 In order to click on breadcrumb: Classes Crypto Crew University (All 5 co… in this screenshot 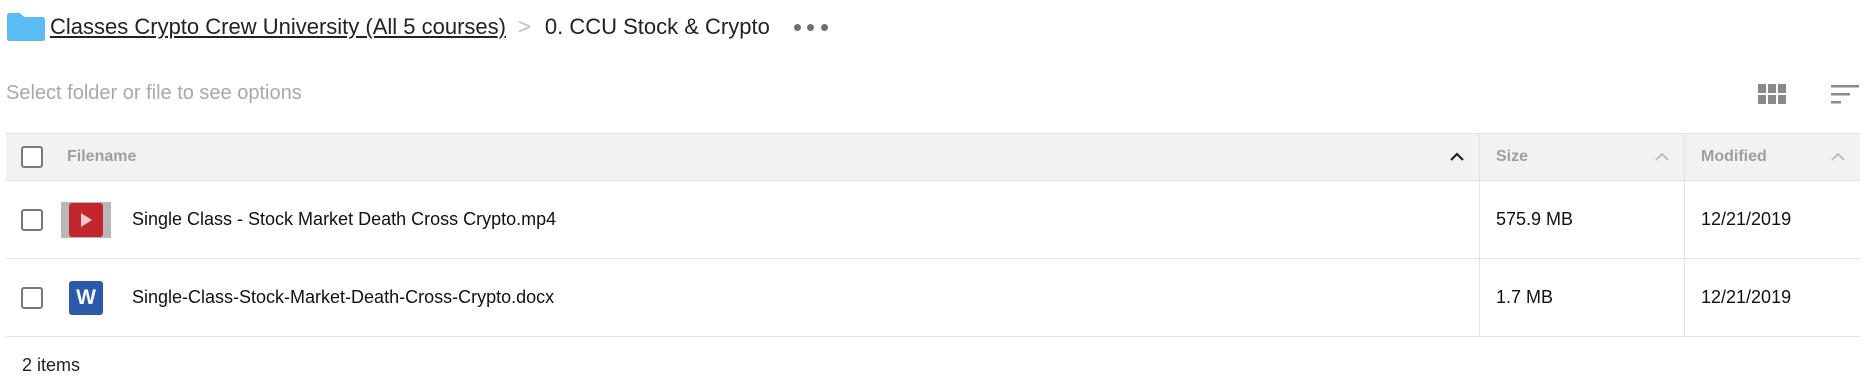, I will do `click(417, 27)`.